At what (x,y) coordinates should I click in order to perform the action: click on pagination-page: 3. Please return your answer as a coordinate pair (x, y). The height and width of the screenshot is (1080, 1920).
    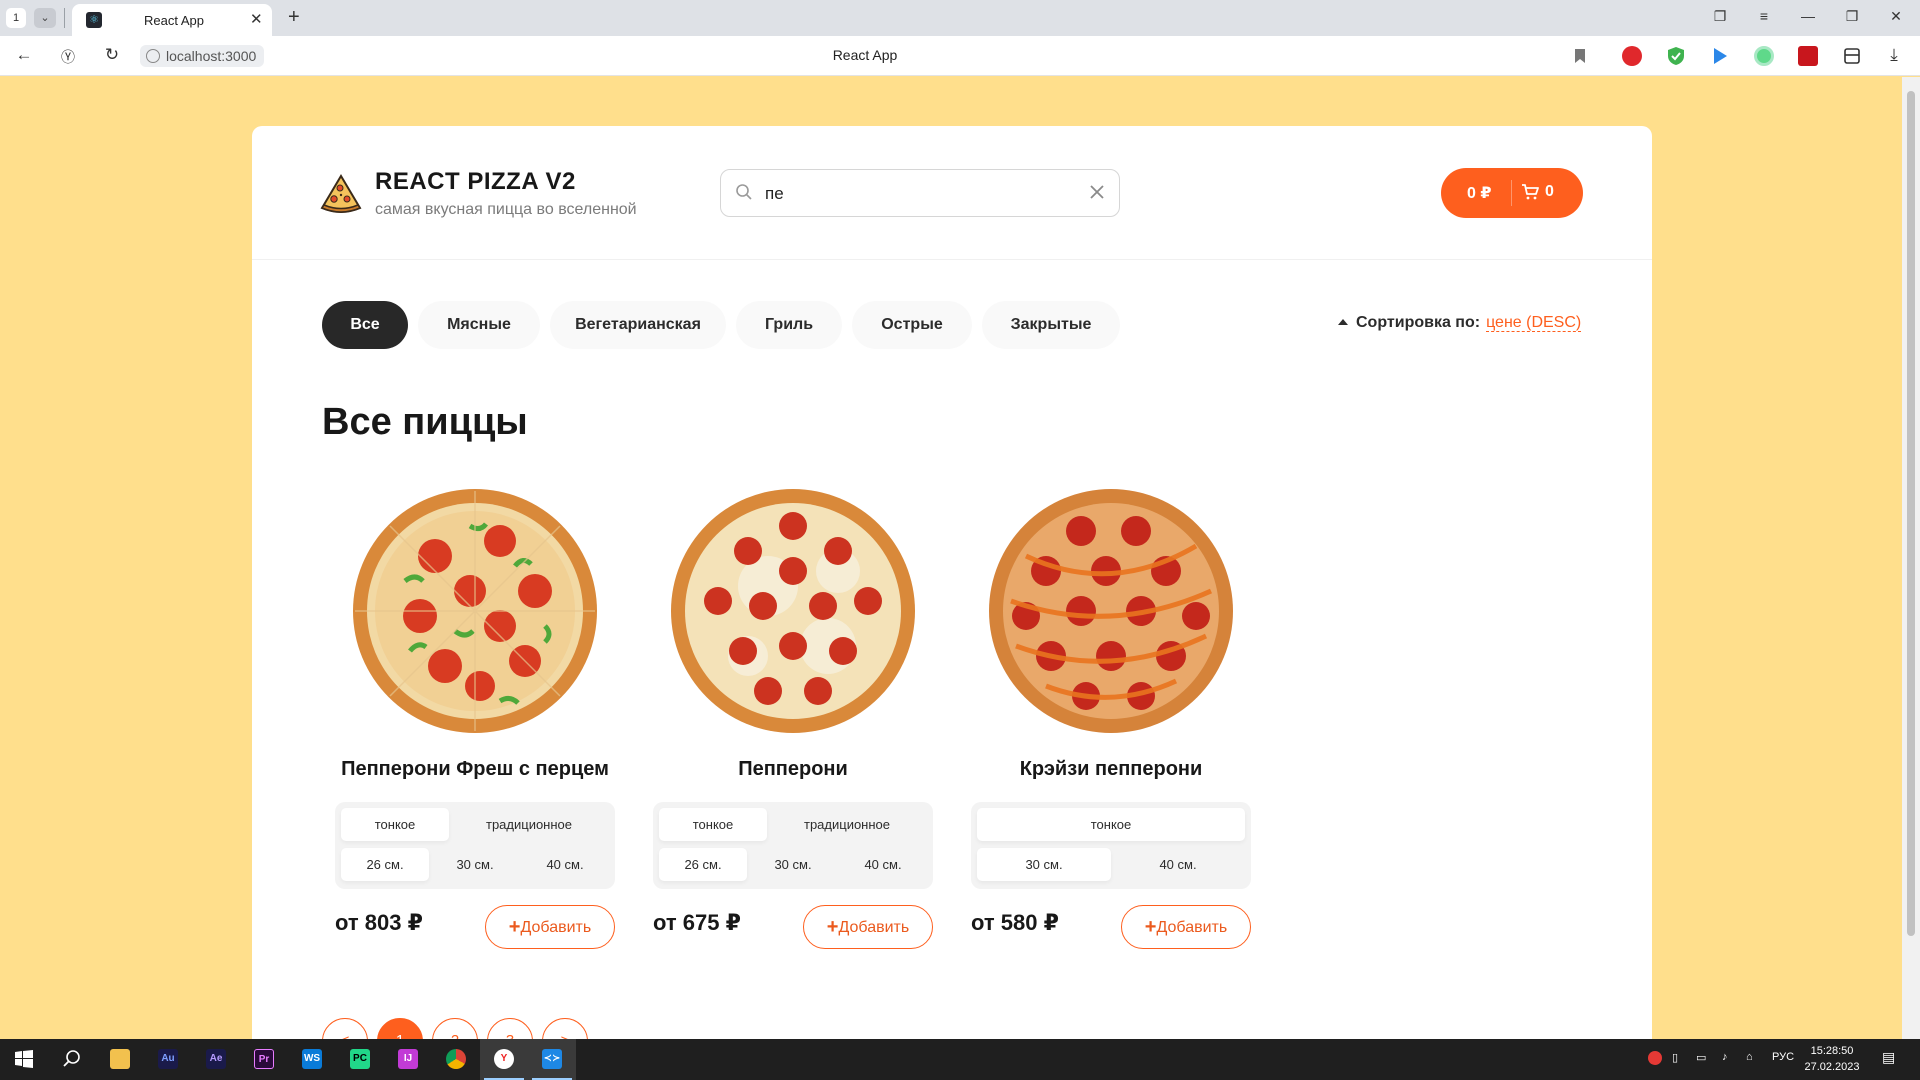
    Looking at the image, I should click on (510, 1028).